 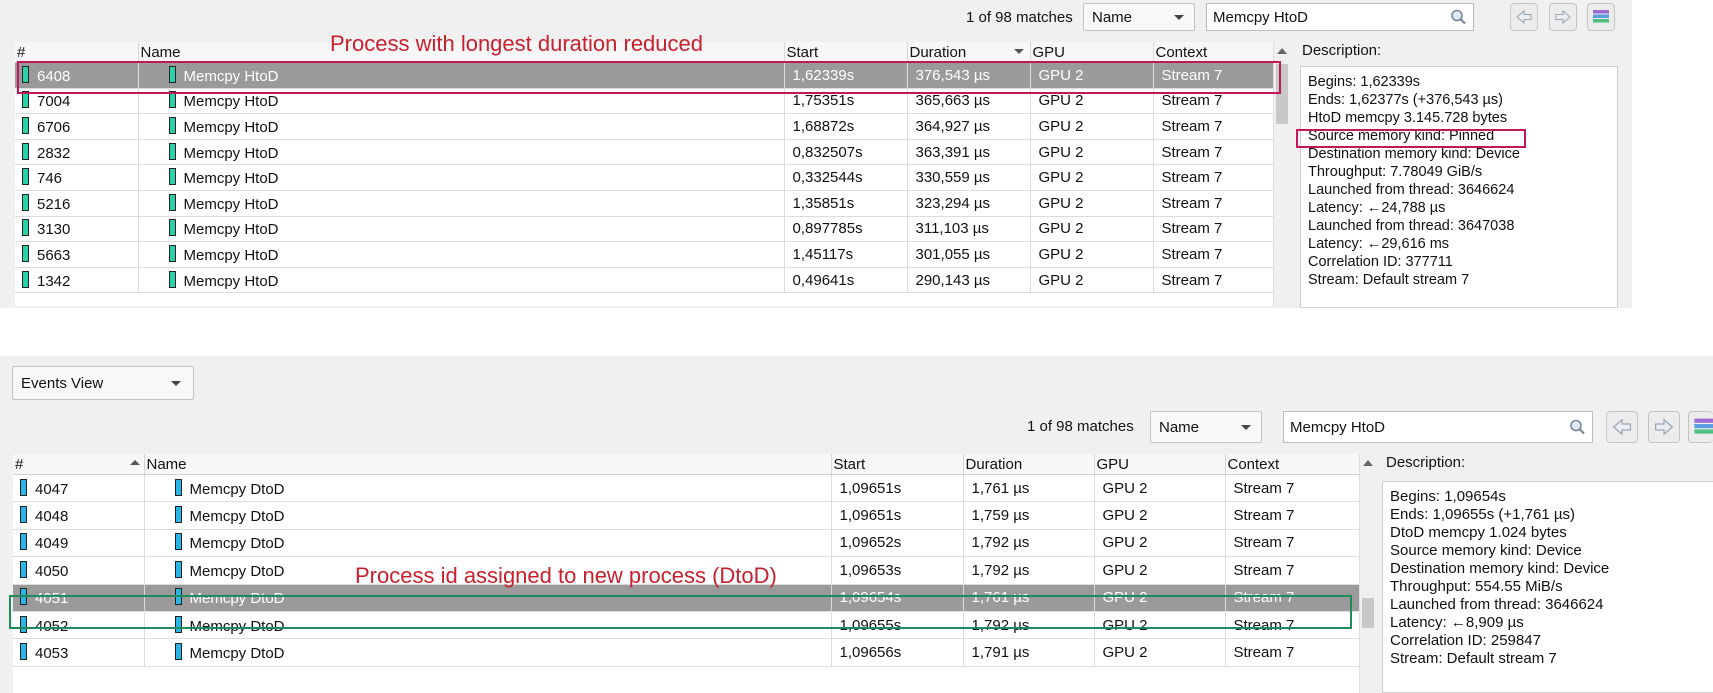 What do you see at coordinates (1483, 514) in the screenshot?
I see `description-line: Ends: 1,09655s (+1,761 µs)` at bounding box center [1483, 514].